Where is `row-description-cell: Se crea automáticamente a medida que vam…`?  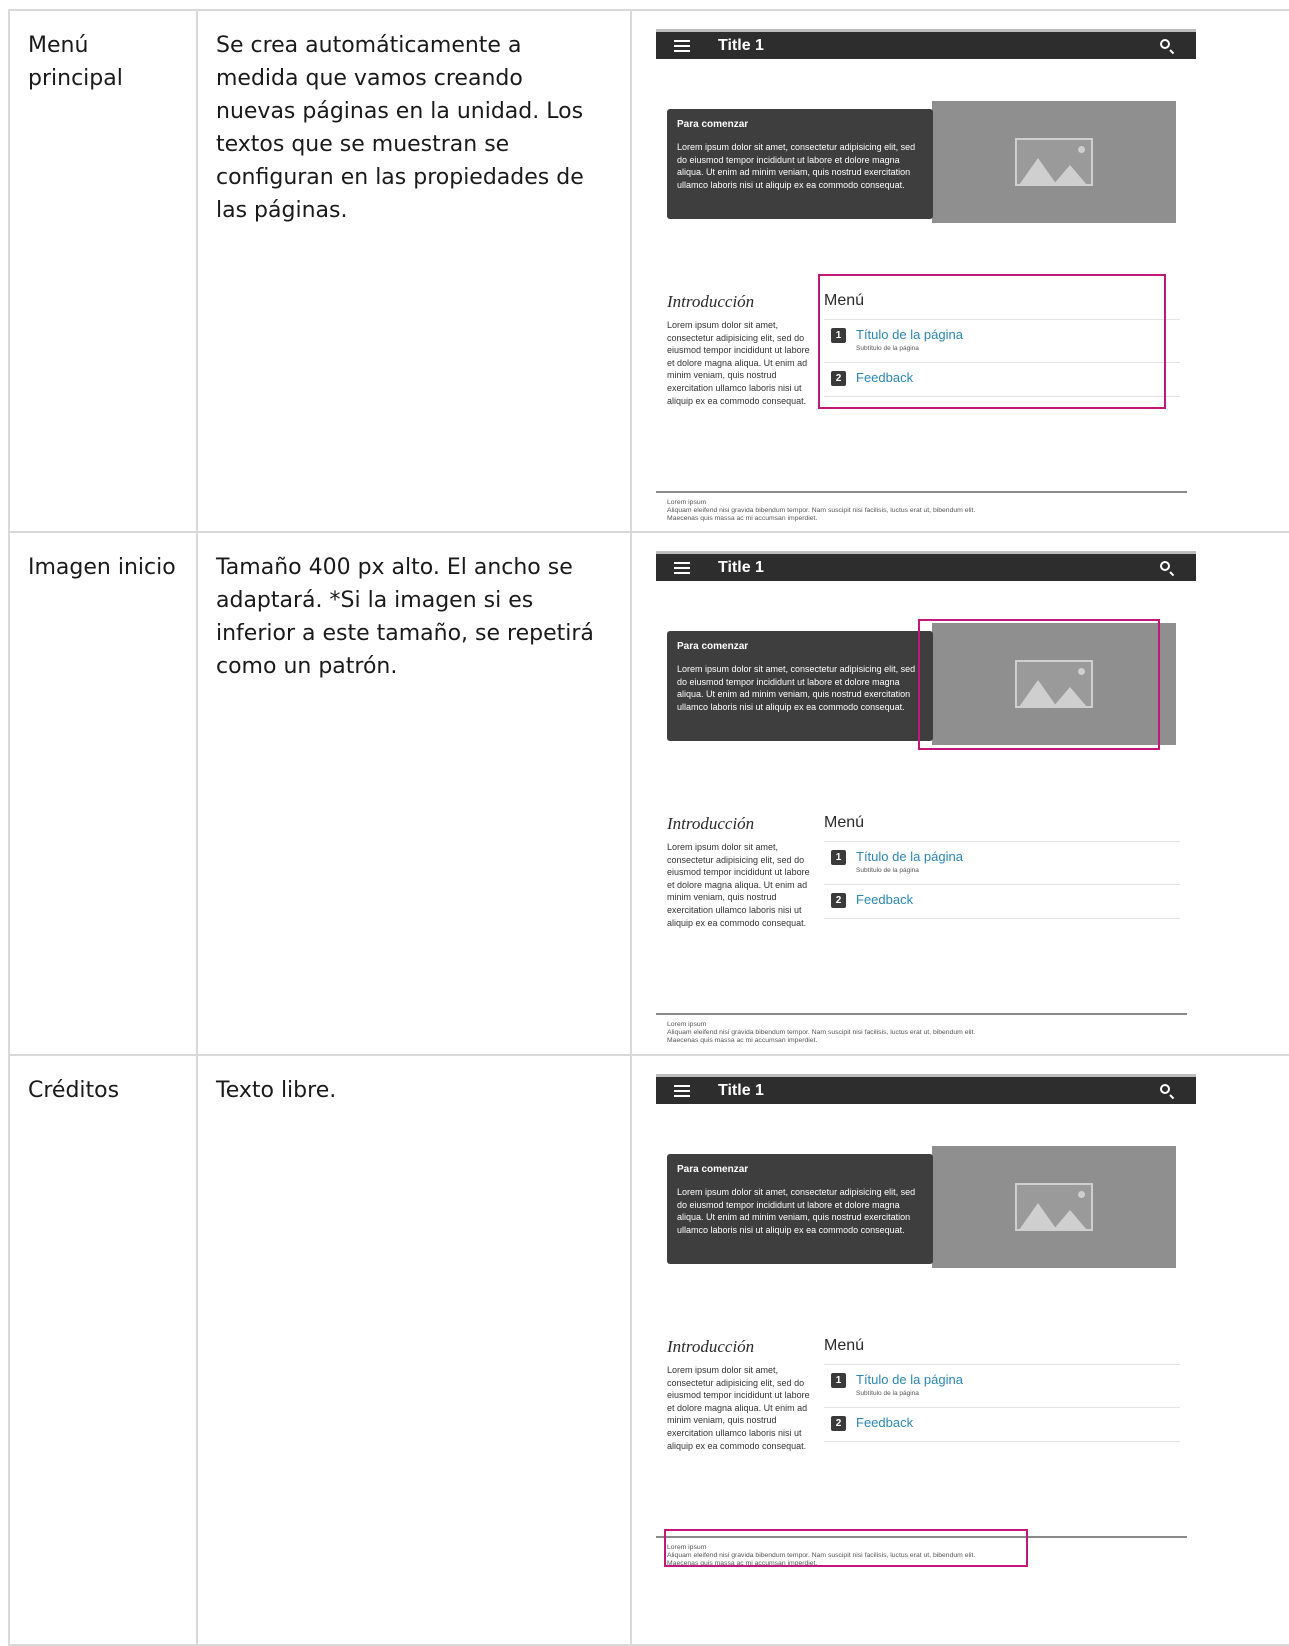 row-description-cell: Se crea automáticamente a medida que vam… is located at coordinates (415, 271).